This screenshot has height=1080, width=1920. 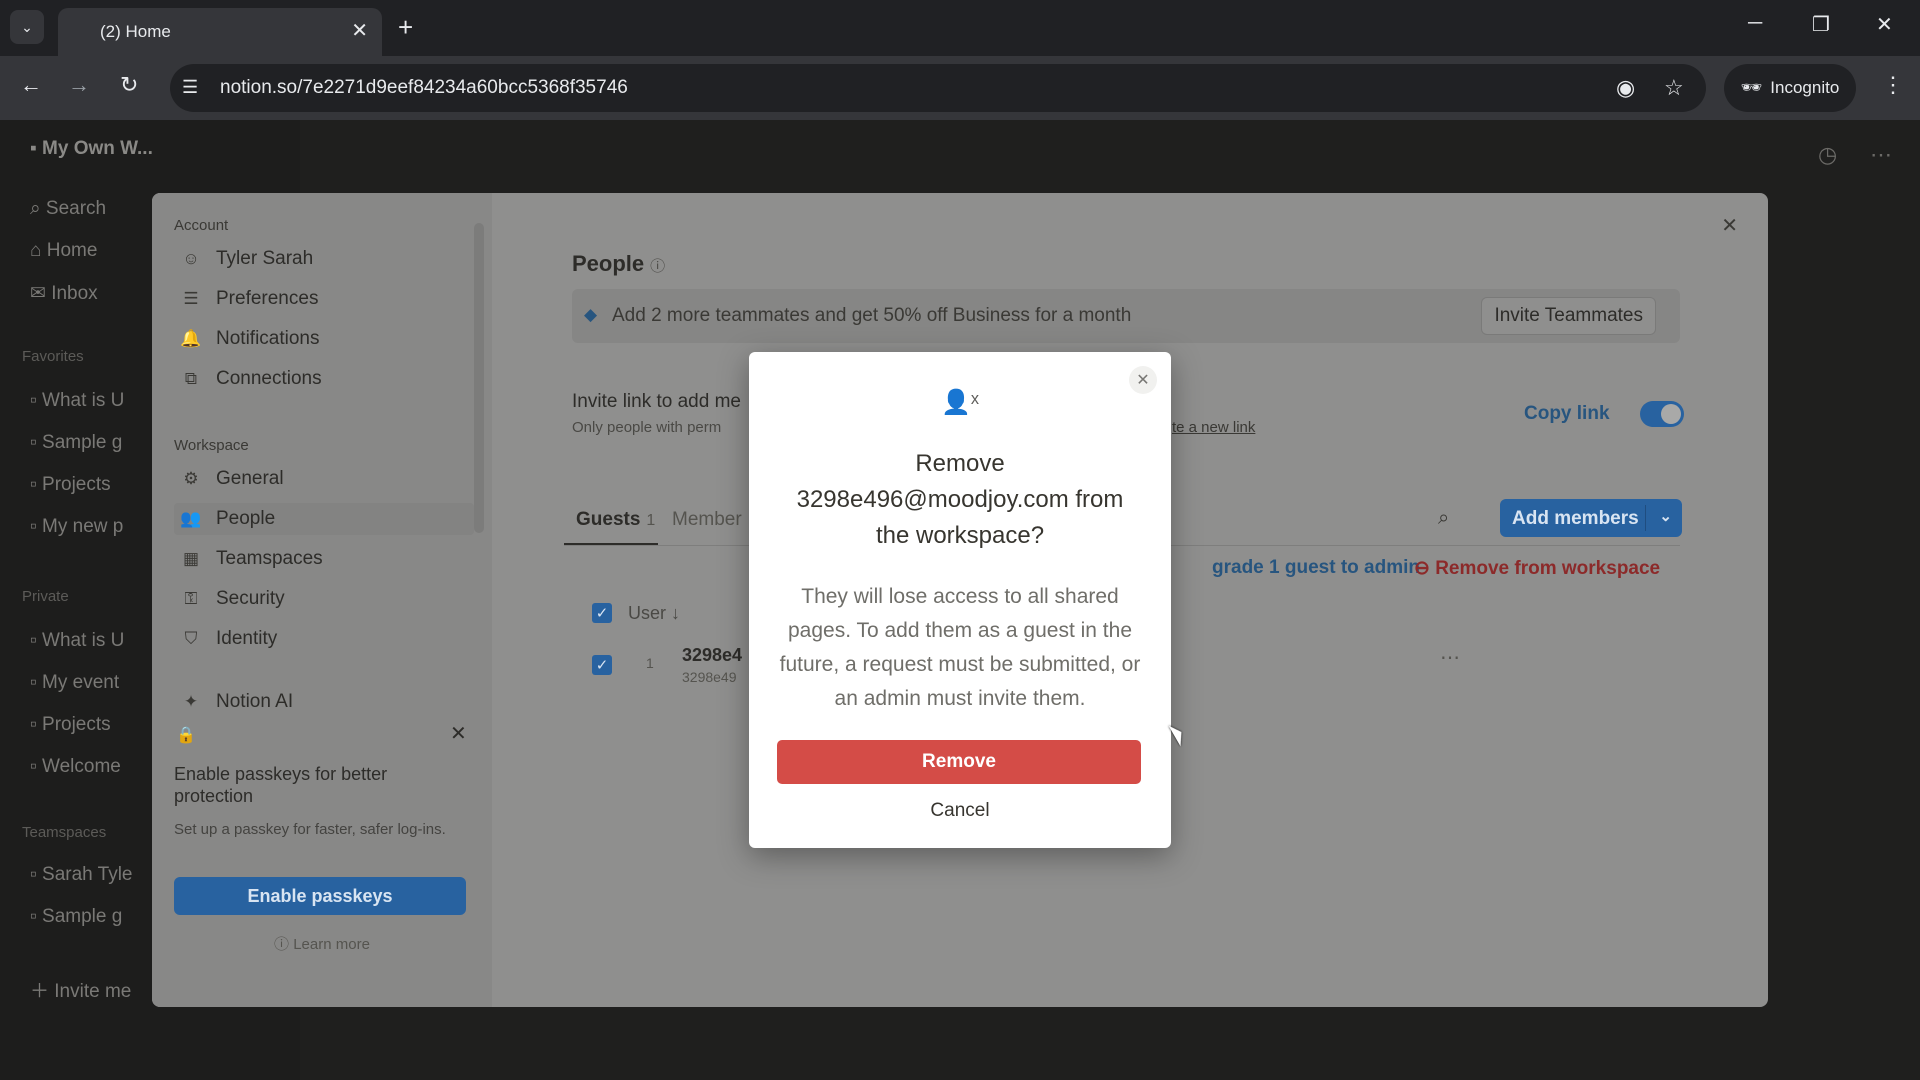 I want to click on incognito-badge: 🕶 Incognito, so click(x=1790, y=88).